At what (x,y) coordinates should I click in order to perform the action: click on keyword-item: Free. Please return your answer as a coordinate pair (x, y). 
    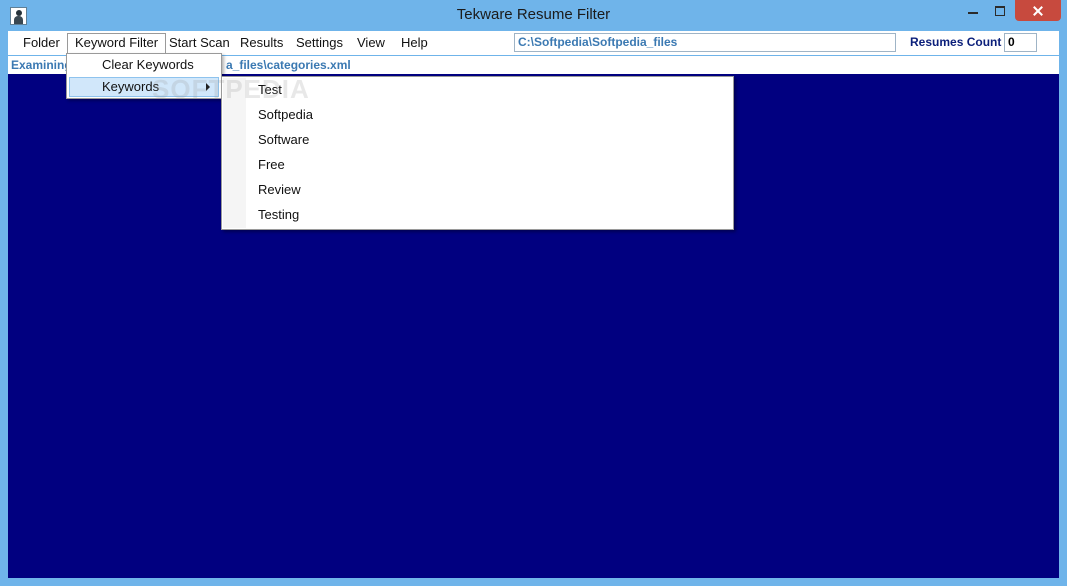
    Looking at the image, I should click on (490, 165).